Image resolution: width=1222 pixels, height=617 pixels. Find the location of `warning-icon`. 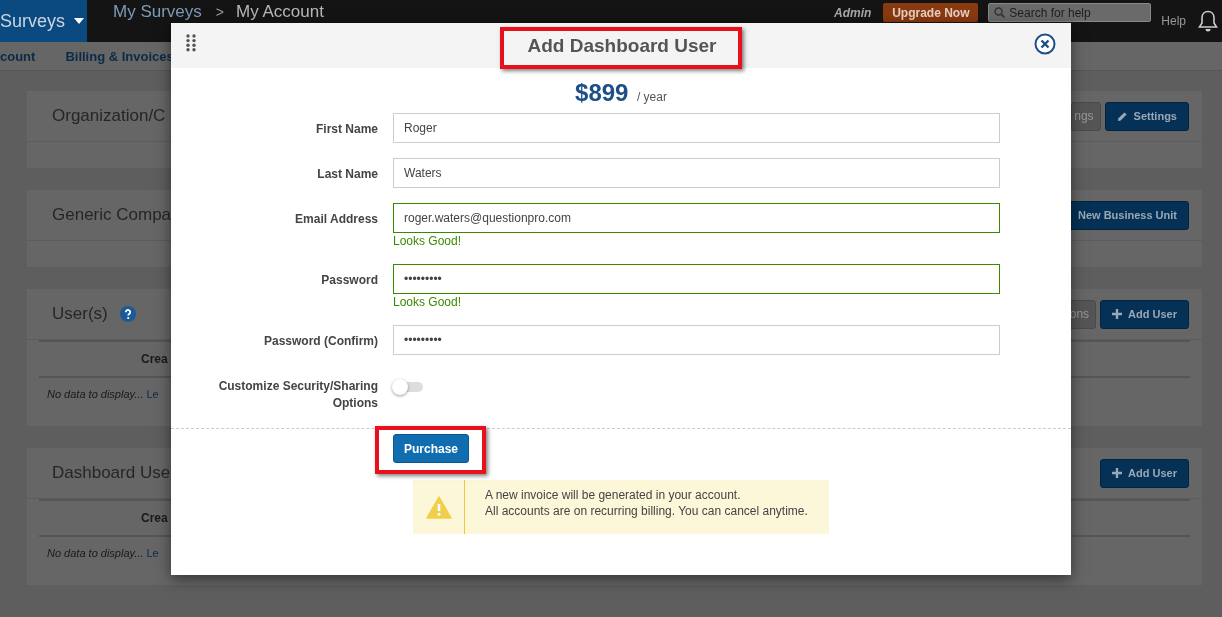

warning-icon is located at coordinates (438, 507).